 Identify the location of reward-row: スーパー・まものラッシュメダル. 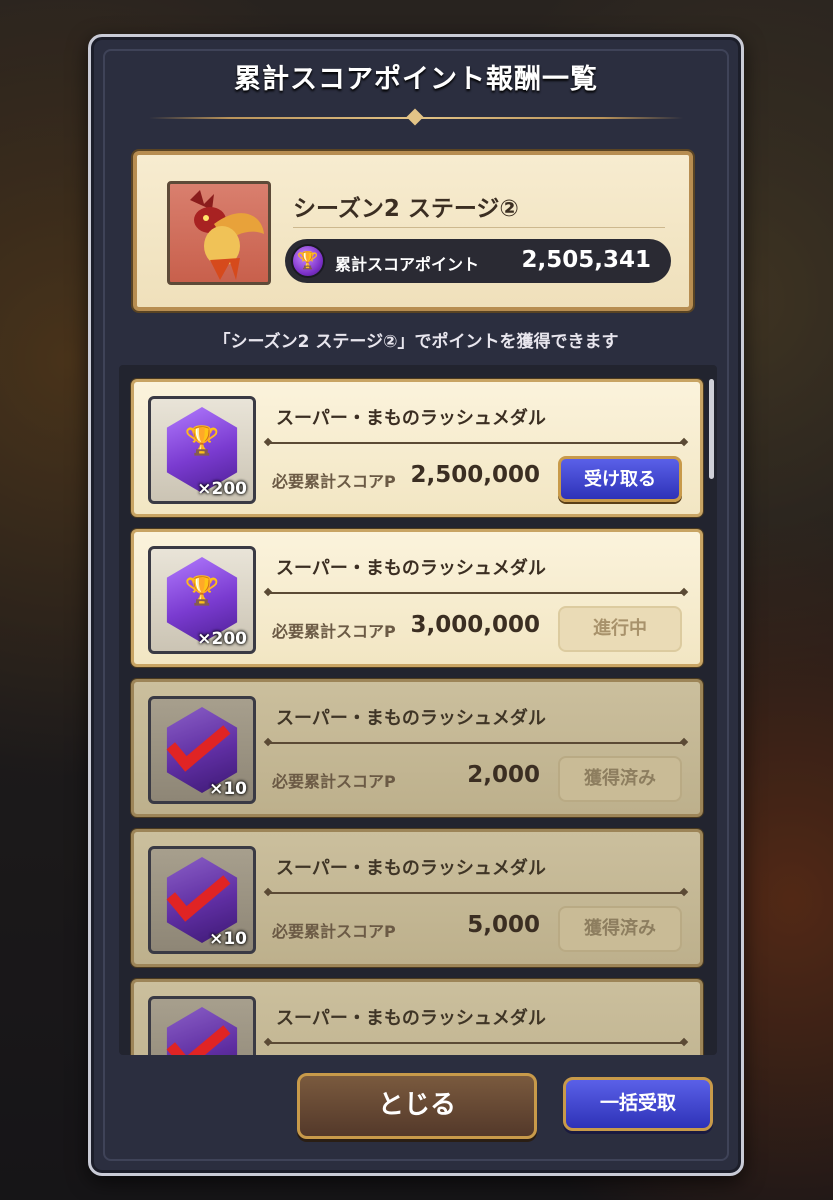
(417, 1017).